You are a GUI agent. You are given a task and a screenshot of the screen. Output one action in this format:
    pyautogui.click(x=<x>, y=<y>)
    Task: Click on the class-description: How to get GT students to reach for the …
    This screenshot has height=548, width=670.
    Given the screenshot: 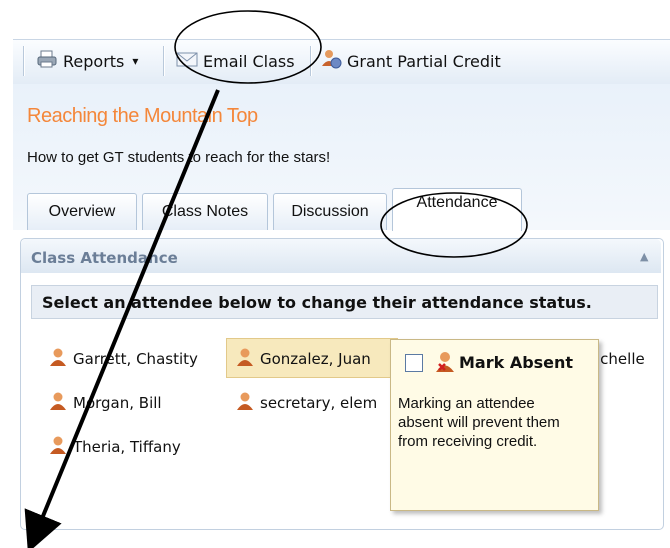 What is the action you would take?
    pyautogui.click(x=179, y=157)
    